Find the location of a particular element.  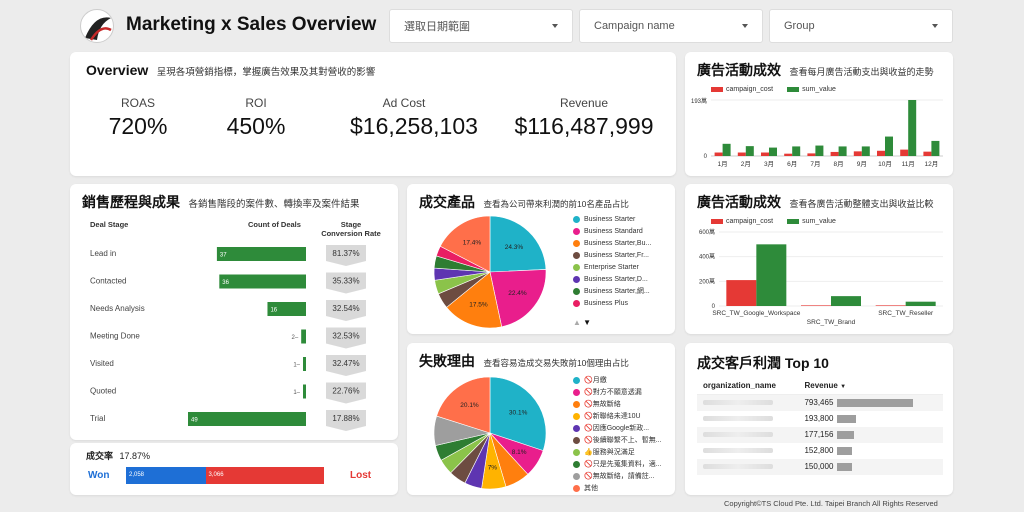

legend-label: Business Starter is located at coordinates (610, 219).